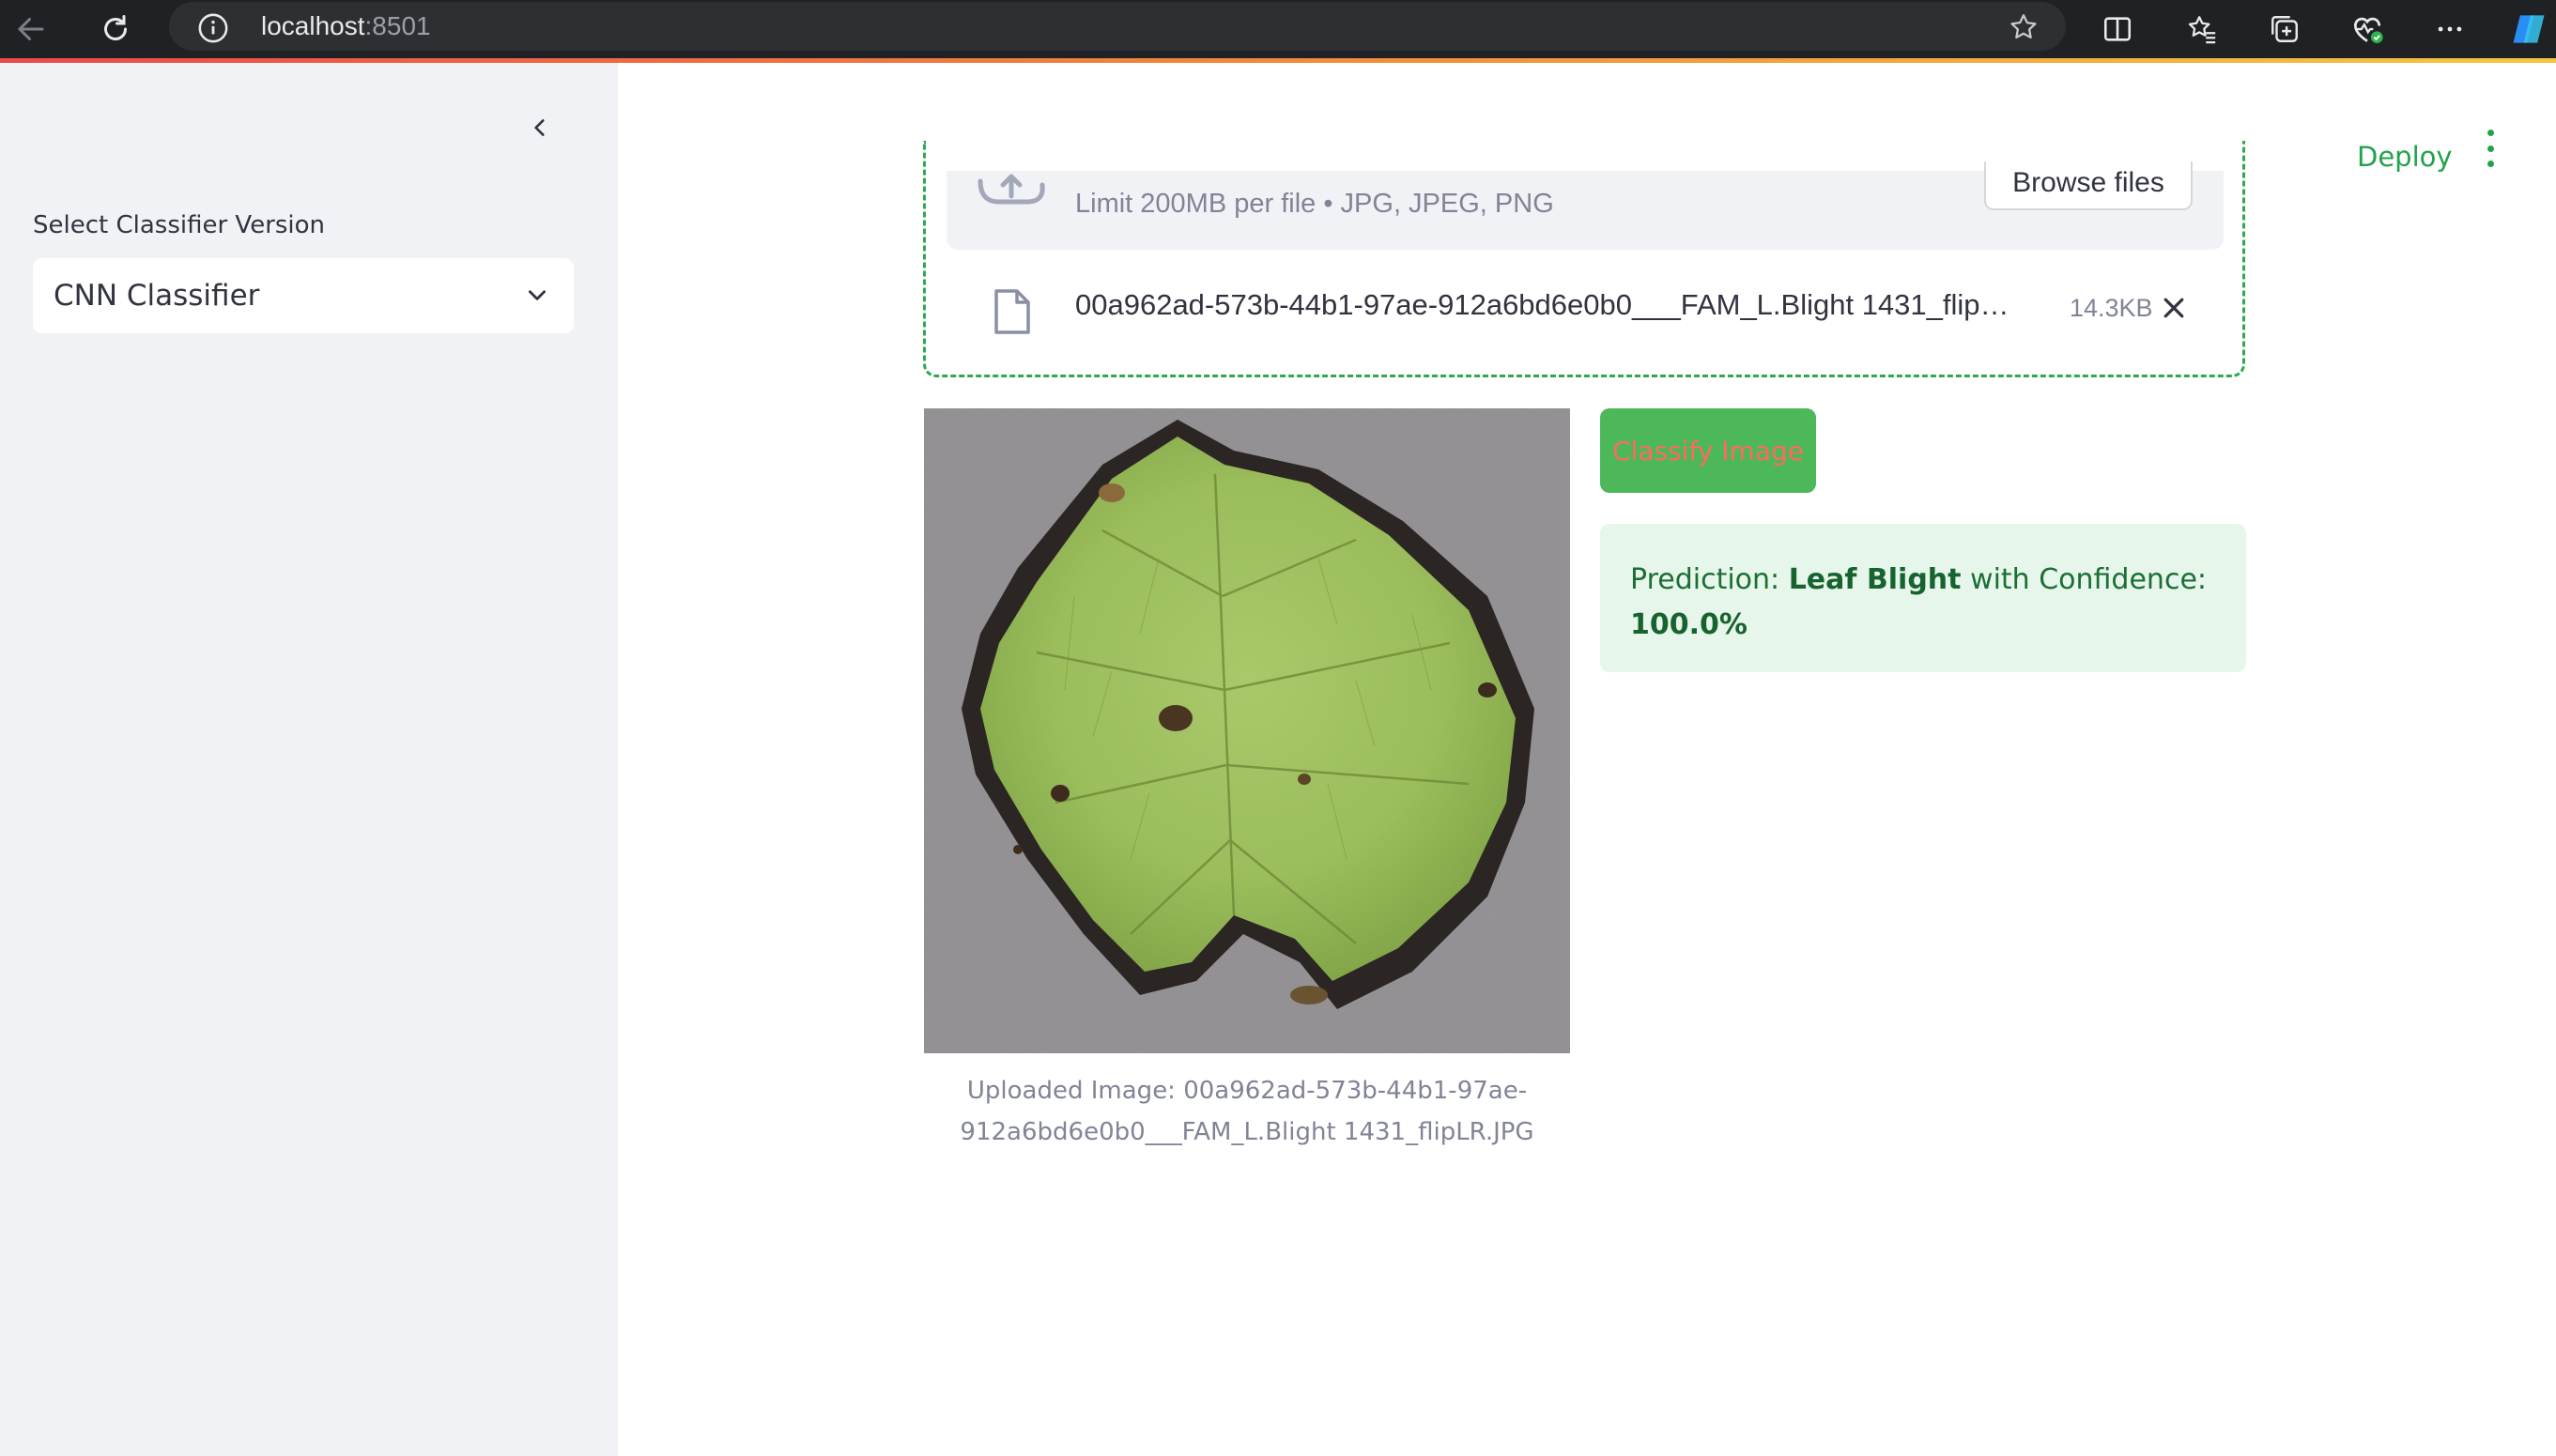  What do you see at coordinates (2117, 29) in the screenshot?
I see `split-screen-icon` at bounding box center [2117, 29].